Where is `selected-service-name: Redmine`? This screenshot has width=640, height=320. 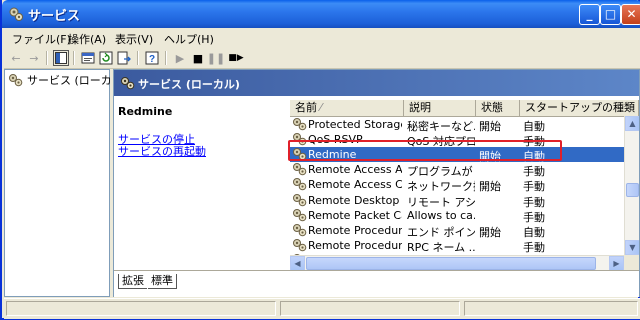 selected-service-name: Redmine is located at coordinates (145, 111).